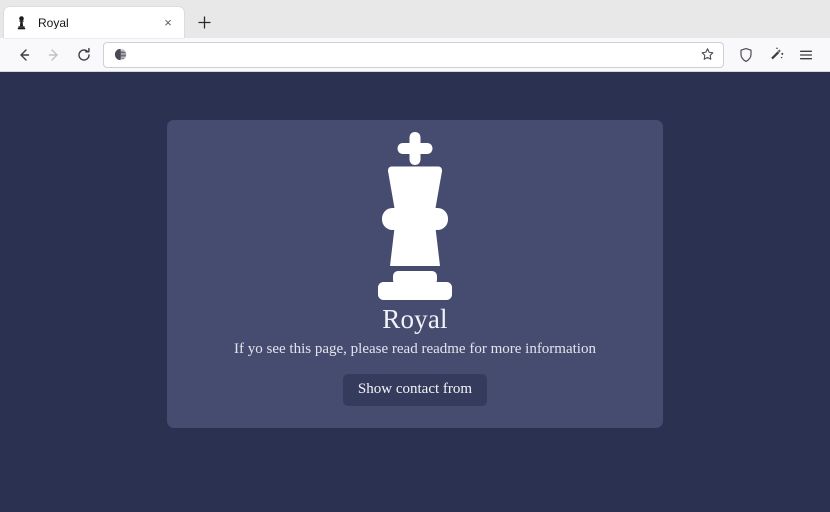  I want to click on forward-button, so click(54, 55).